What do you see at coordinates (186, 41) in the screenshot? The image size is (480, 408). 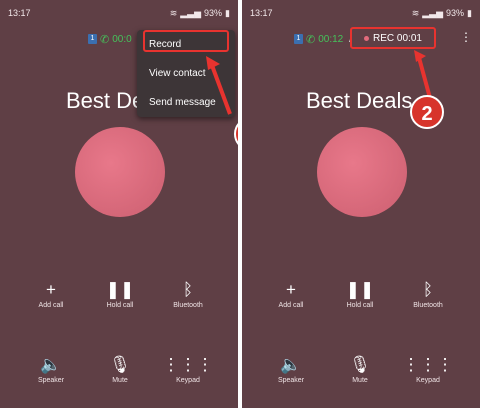 I see `record-highlight` at bounding box center [186, 41].